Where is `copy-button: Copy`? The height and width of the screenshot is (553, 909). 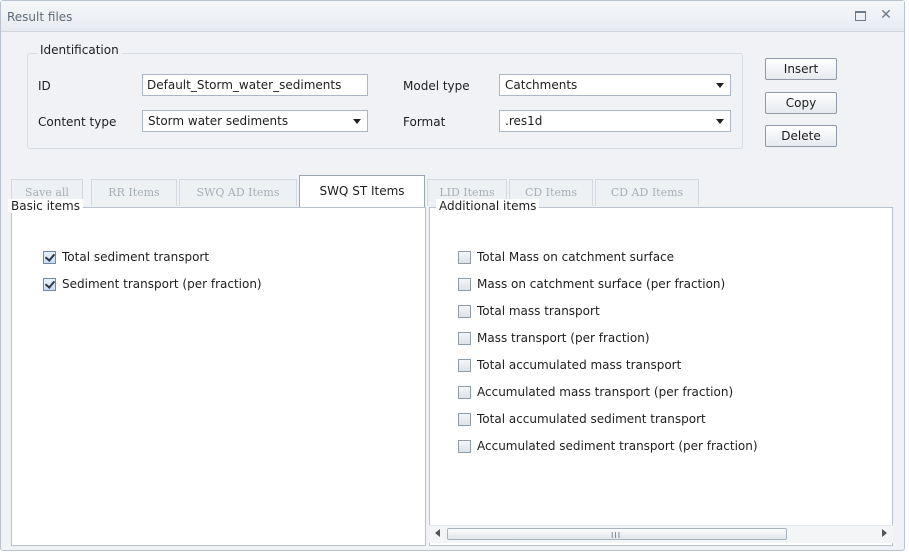
copy-button: Copy is located at coordinates (801, 103).